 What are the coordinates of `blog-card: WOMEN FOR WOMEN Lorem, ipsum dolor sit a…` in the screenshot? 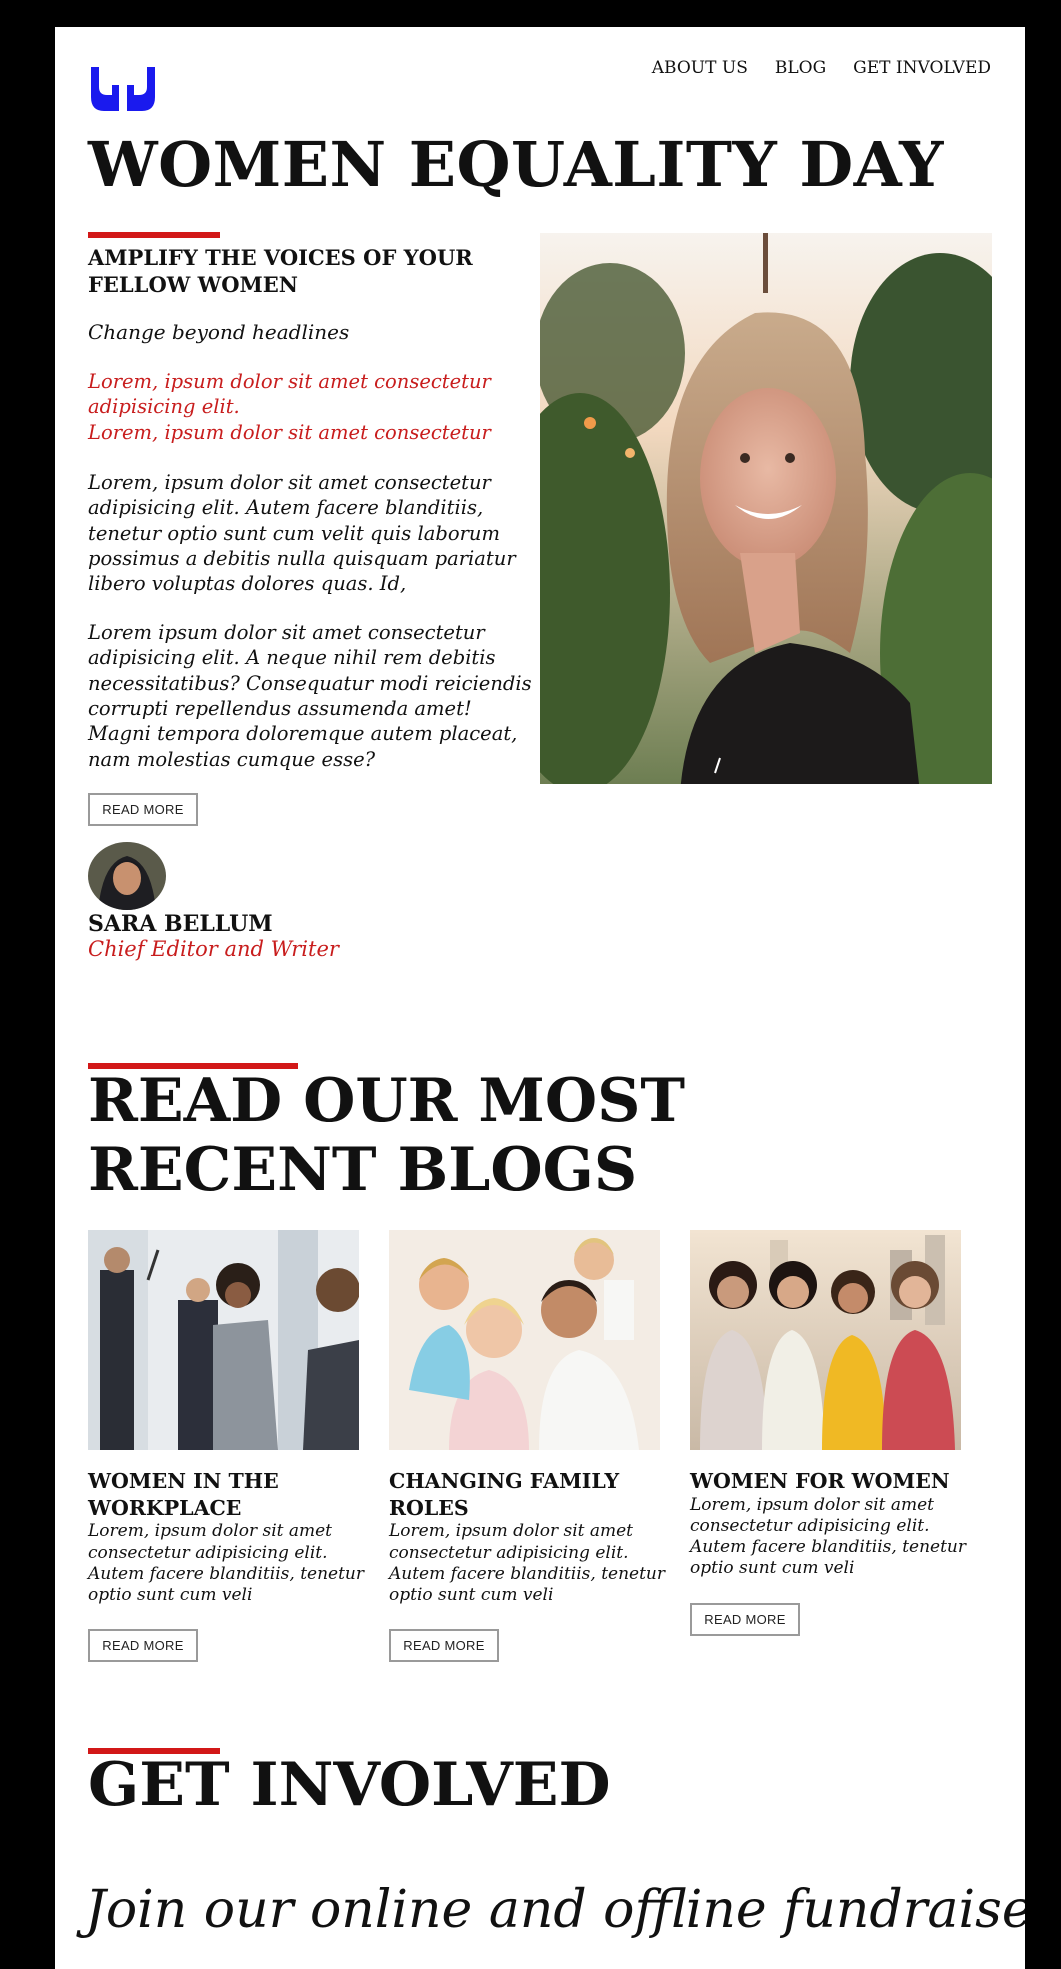 It's located at (835, 1433).